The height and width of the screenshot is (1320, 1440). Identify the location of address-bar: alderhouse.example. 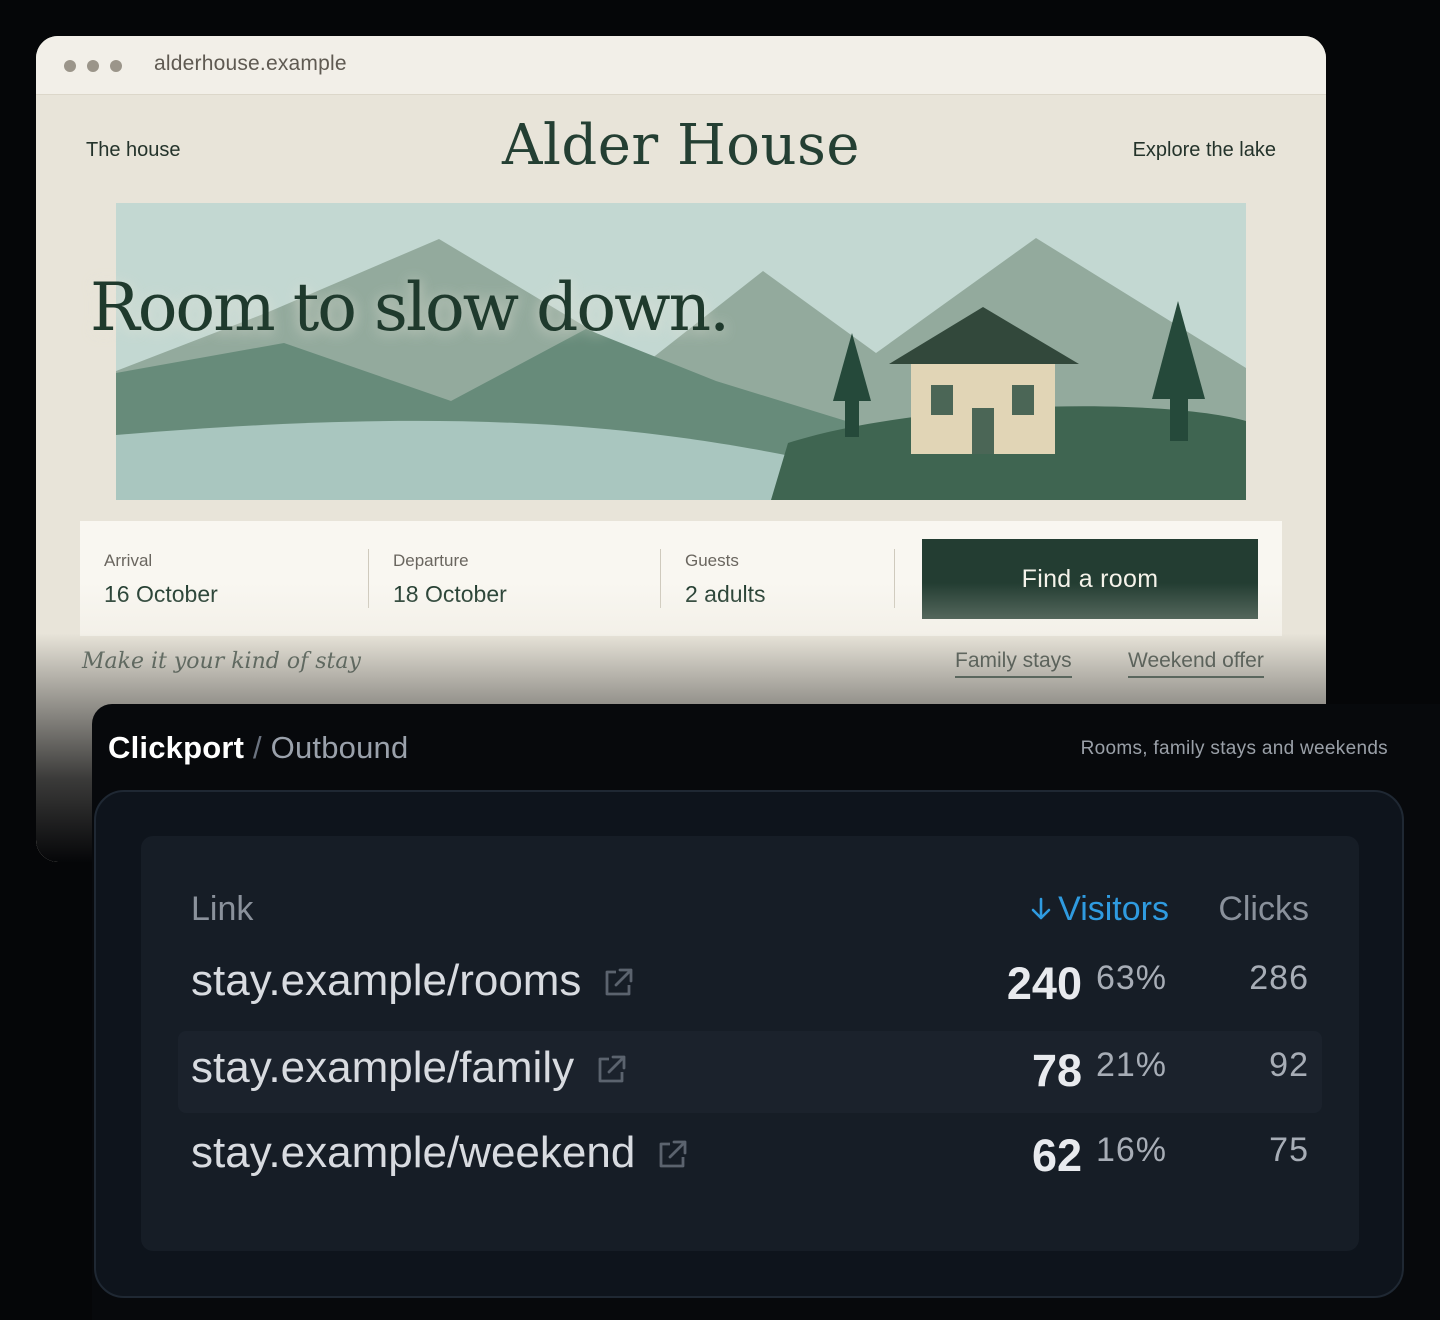
(250, 64).